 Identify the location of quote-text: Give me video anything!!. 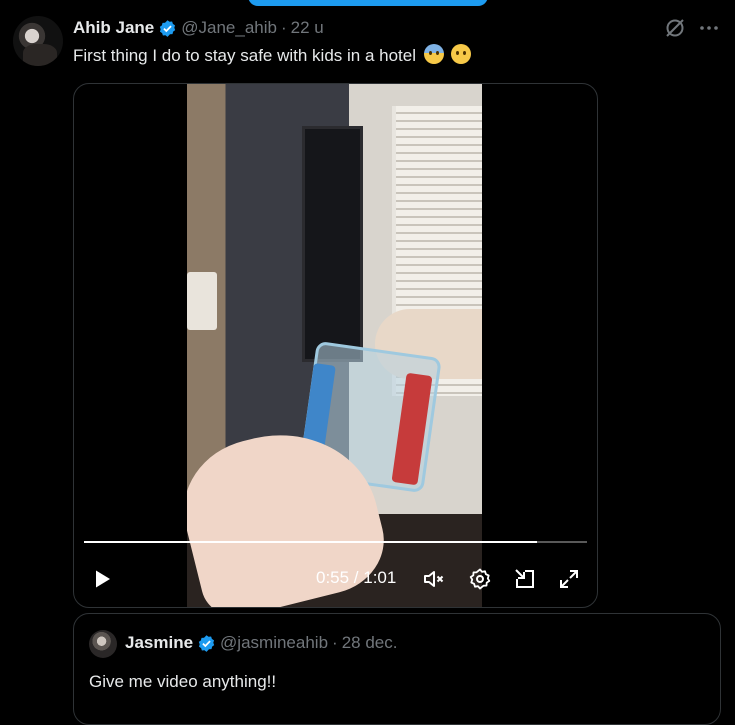
(183, 681).